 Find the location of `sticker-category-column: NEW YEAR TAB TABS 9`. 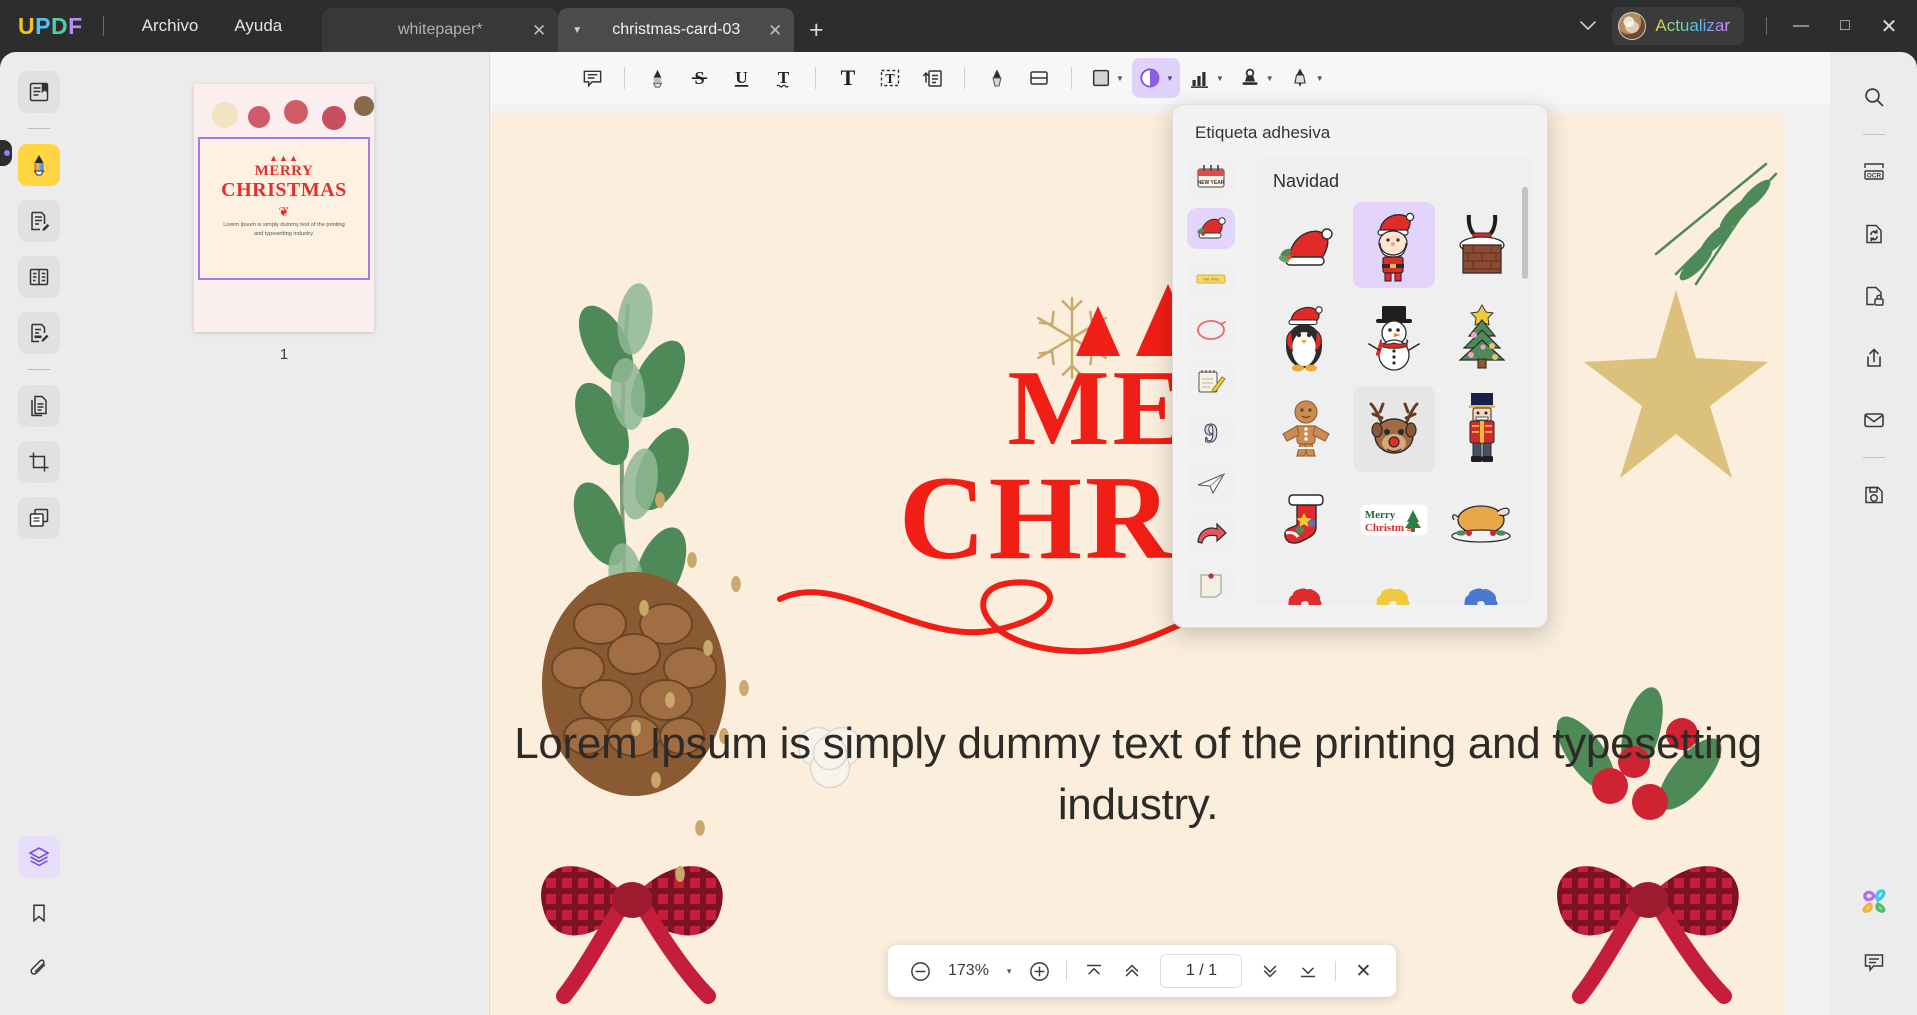

sticker-category-column: NEW YEAR TAB TABS 9 is located at coordinates (1215, 381).